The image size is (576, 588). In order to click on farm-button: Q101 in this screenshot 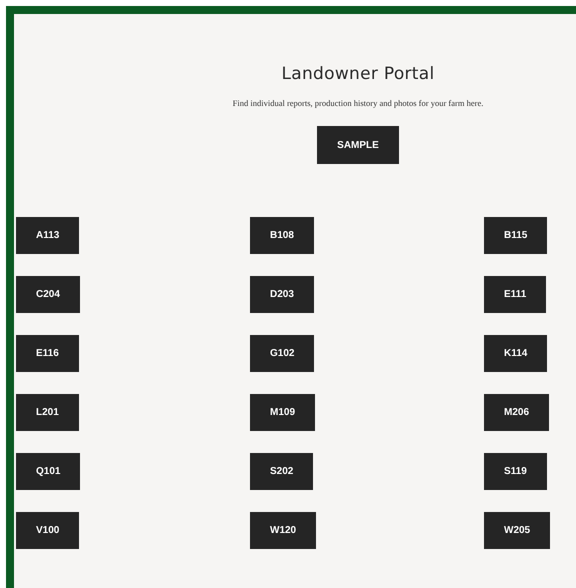, I will do `click(48, 471)`.